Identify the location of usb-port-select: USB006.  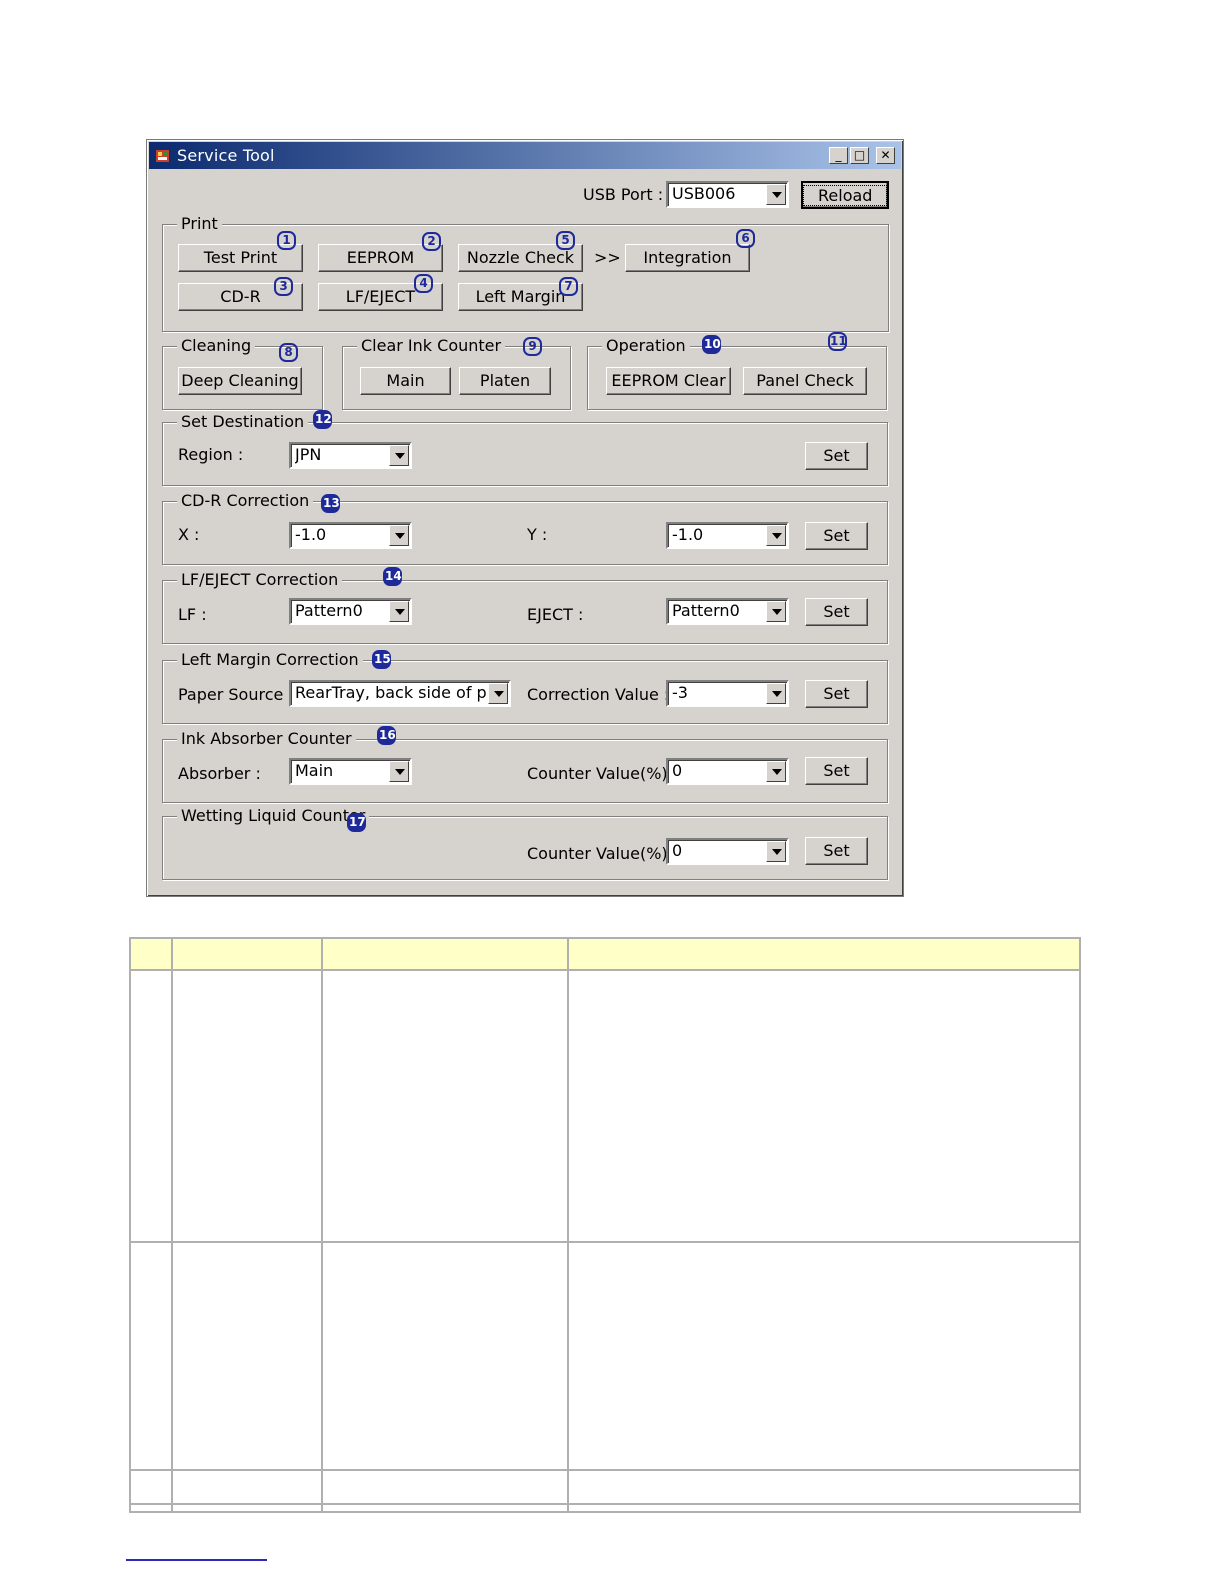
(727, 194).